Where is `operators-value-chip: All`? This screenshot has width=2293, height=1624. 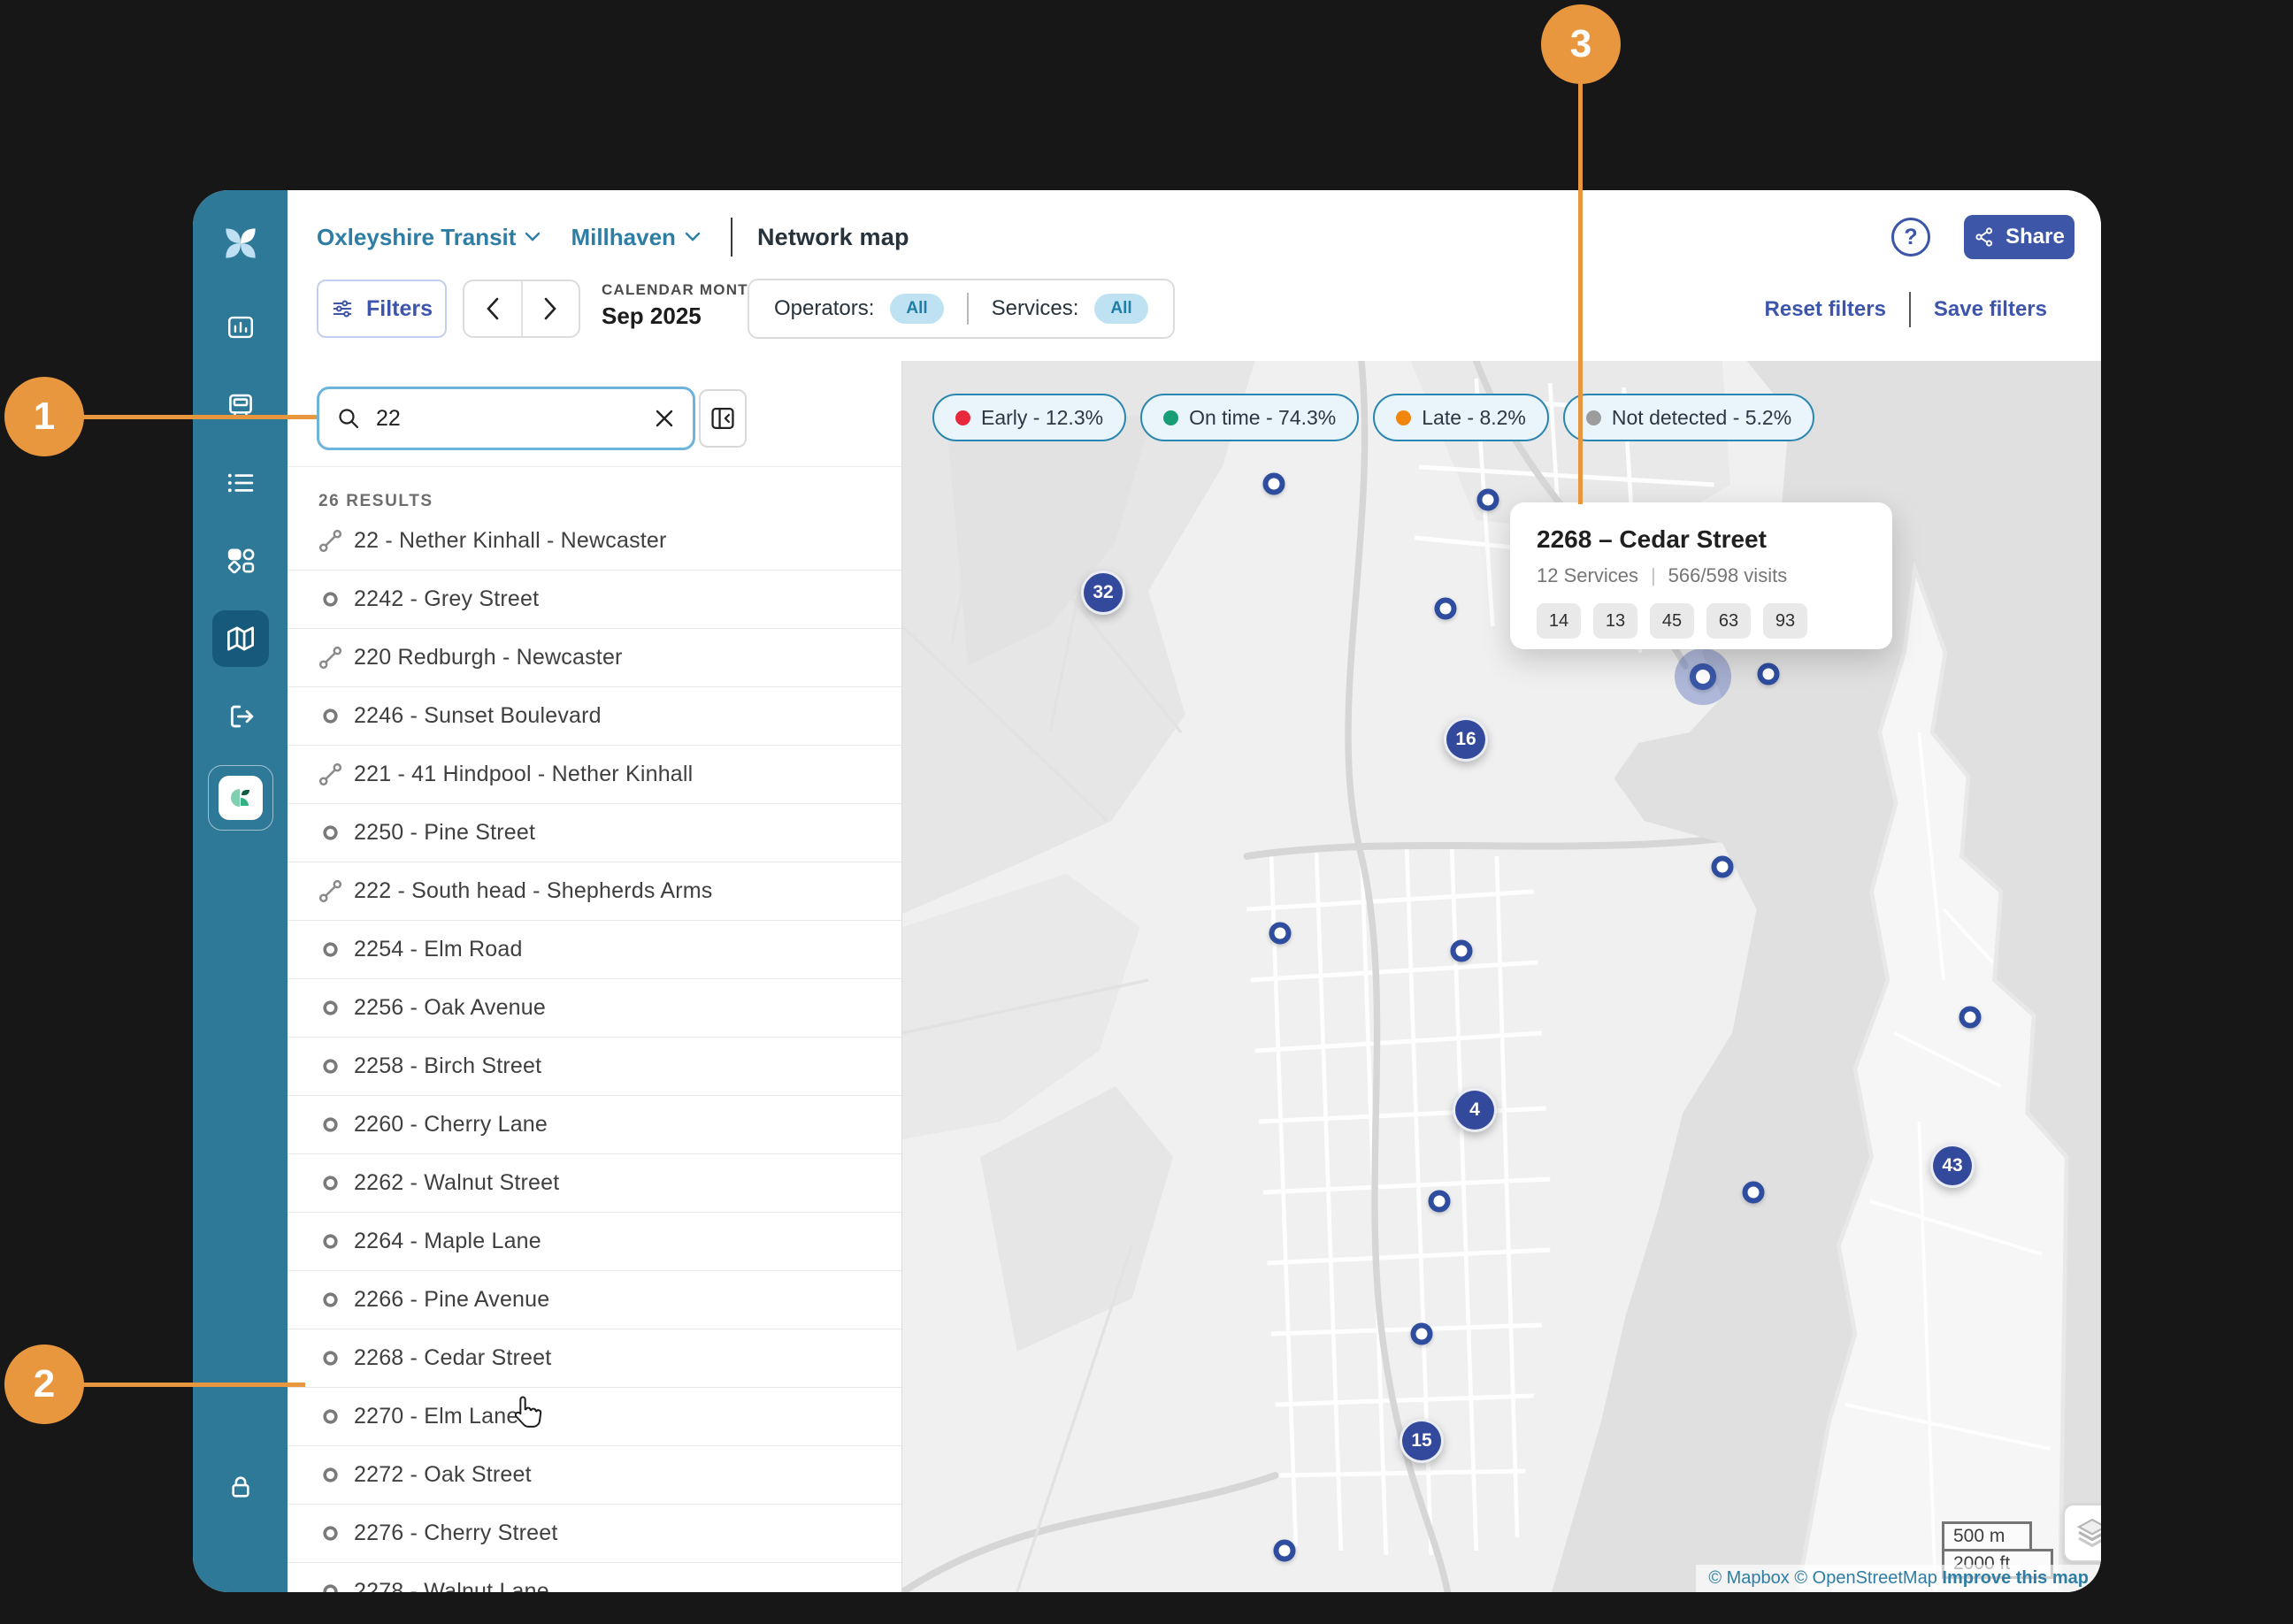
operators-value-chip: All is located at coordinates (917, 309).